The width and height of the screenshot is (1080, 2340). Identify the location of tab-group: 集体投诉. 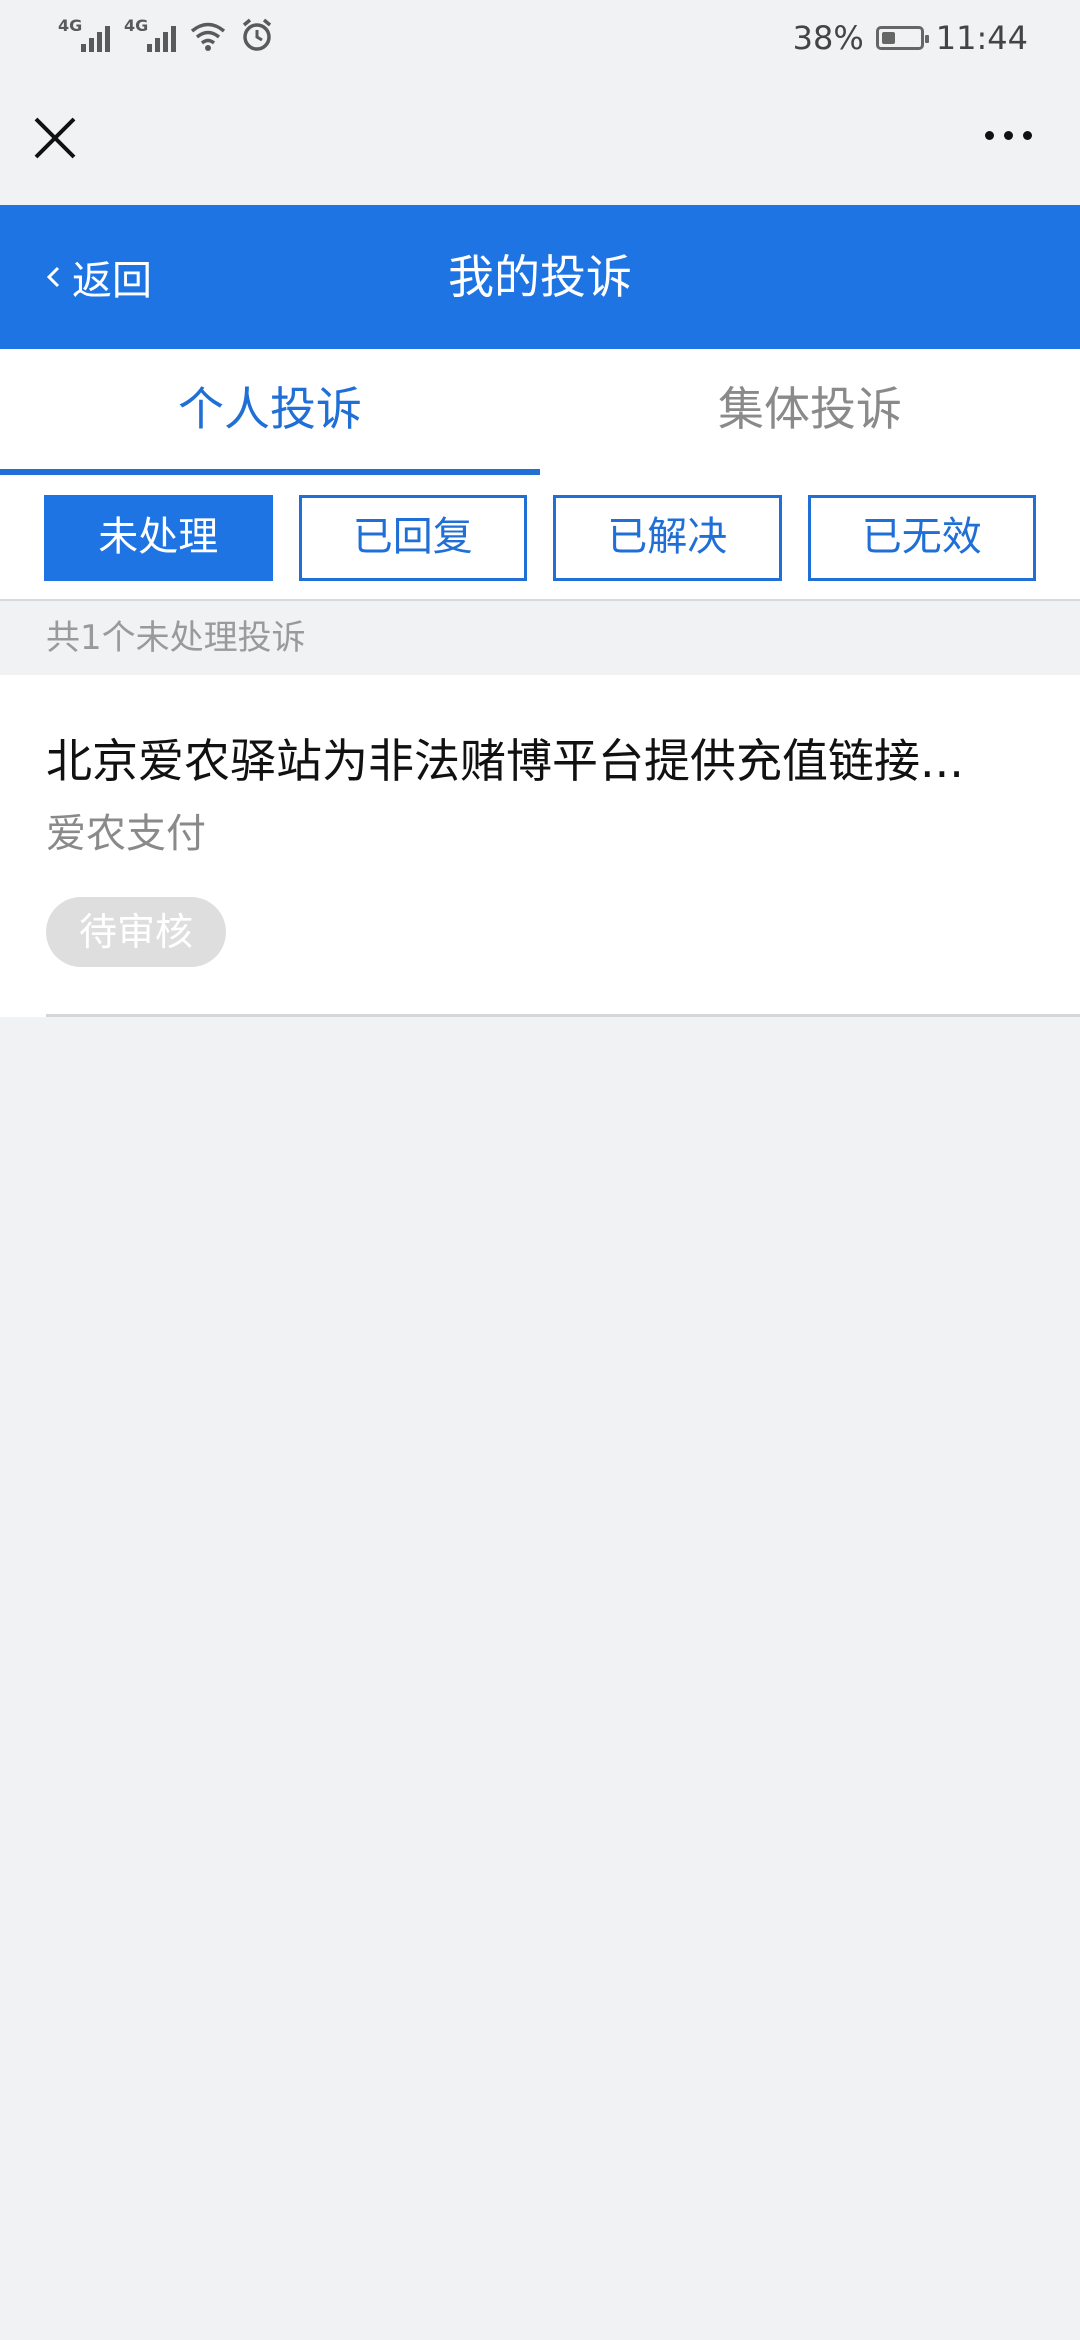
(810, 412).